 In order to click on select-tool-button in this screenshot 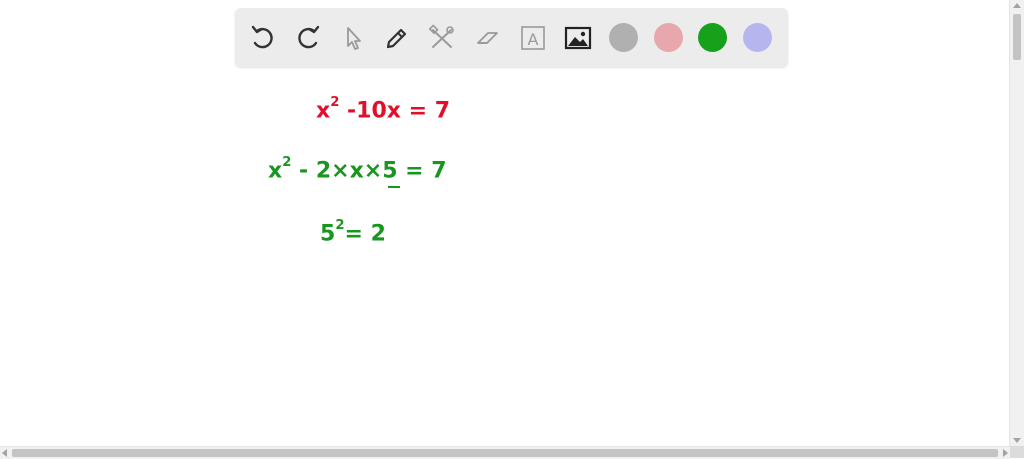, I will do `click(353, 38)`.